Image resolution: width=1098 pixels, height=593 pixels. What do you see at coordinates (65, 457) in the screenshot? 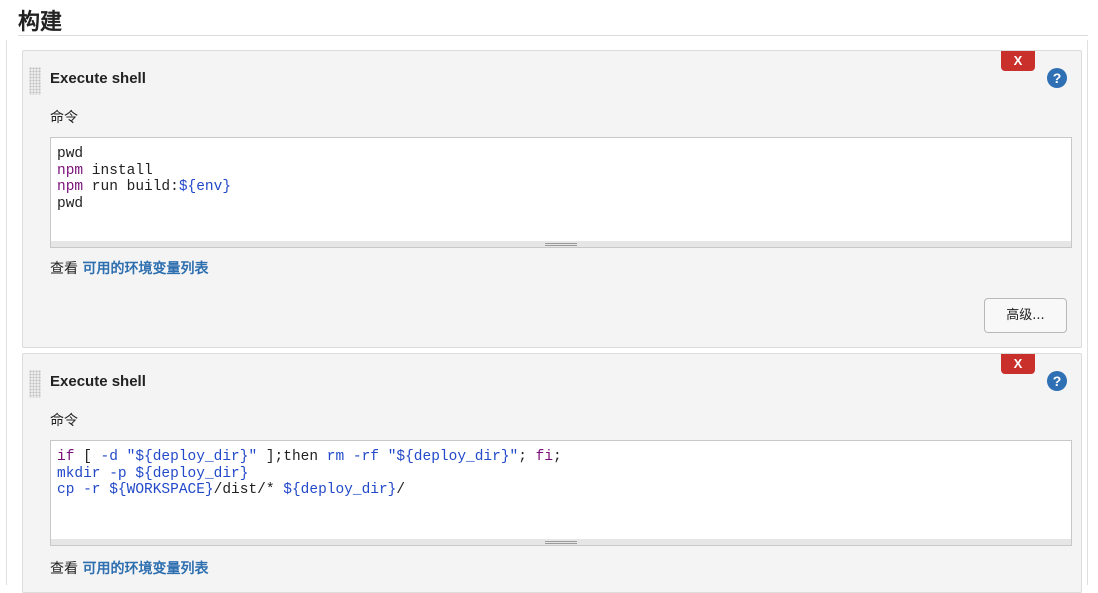
I see `code-token: if` at bounding box center [65, 457].